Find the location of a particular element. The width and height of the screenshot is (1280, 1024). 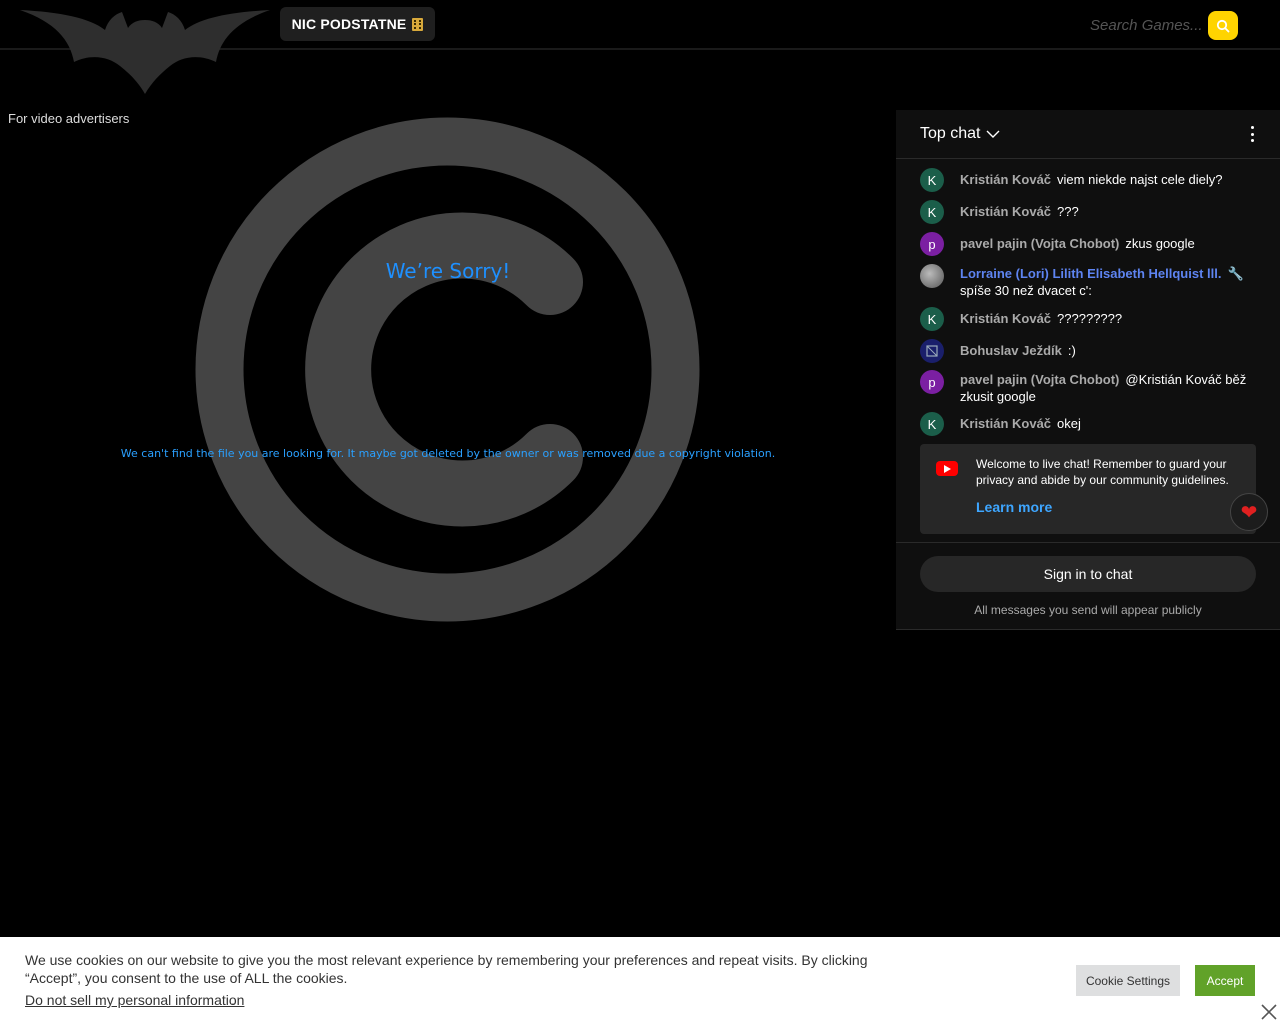

chat-mode-dropdown: Top chat is located at coordinates (960, 134).